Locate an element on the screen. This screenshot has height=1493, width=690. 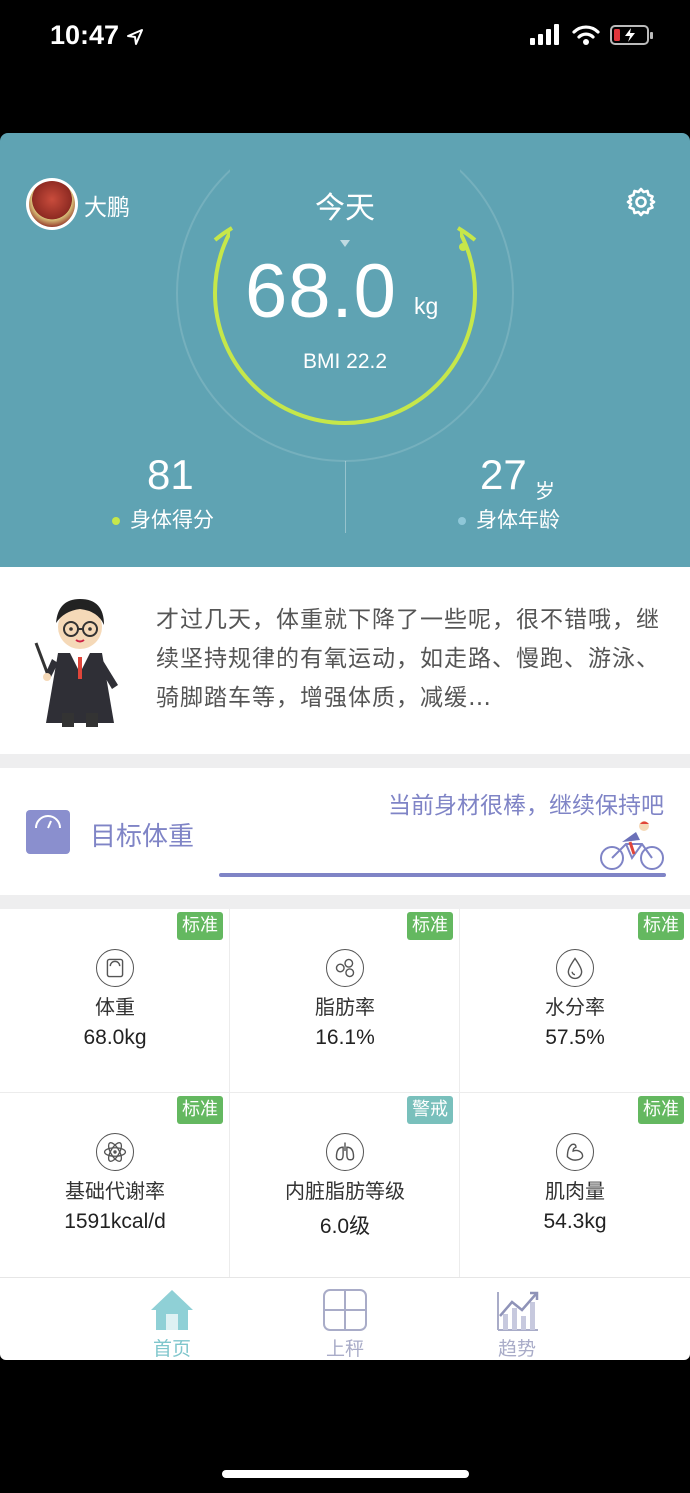
battery-icon is located at coordinates (631, 35).